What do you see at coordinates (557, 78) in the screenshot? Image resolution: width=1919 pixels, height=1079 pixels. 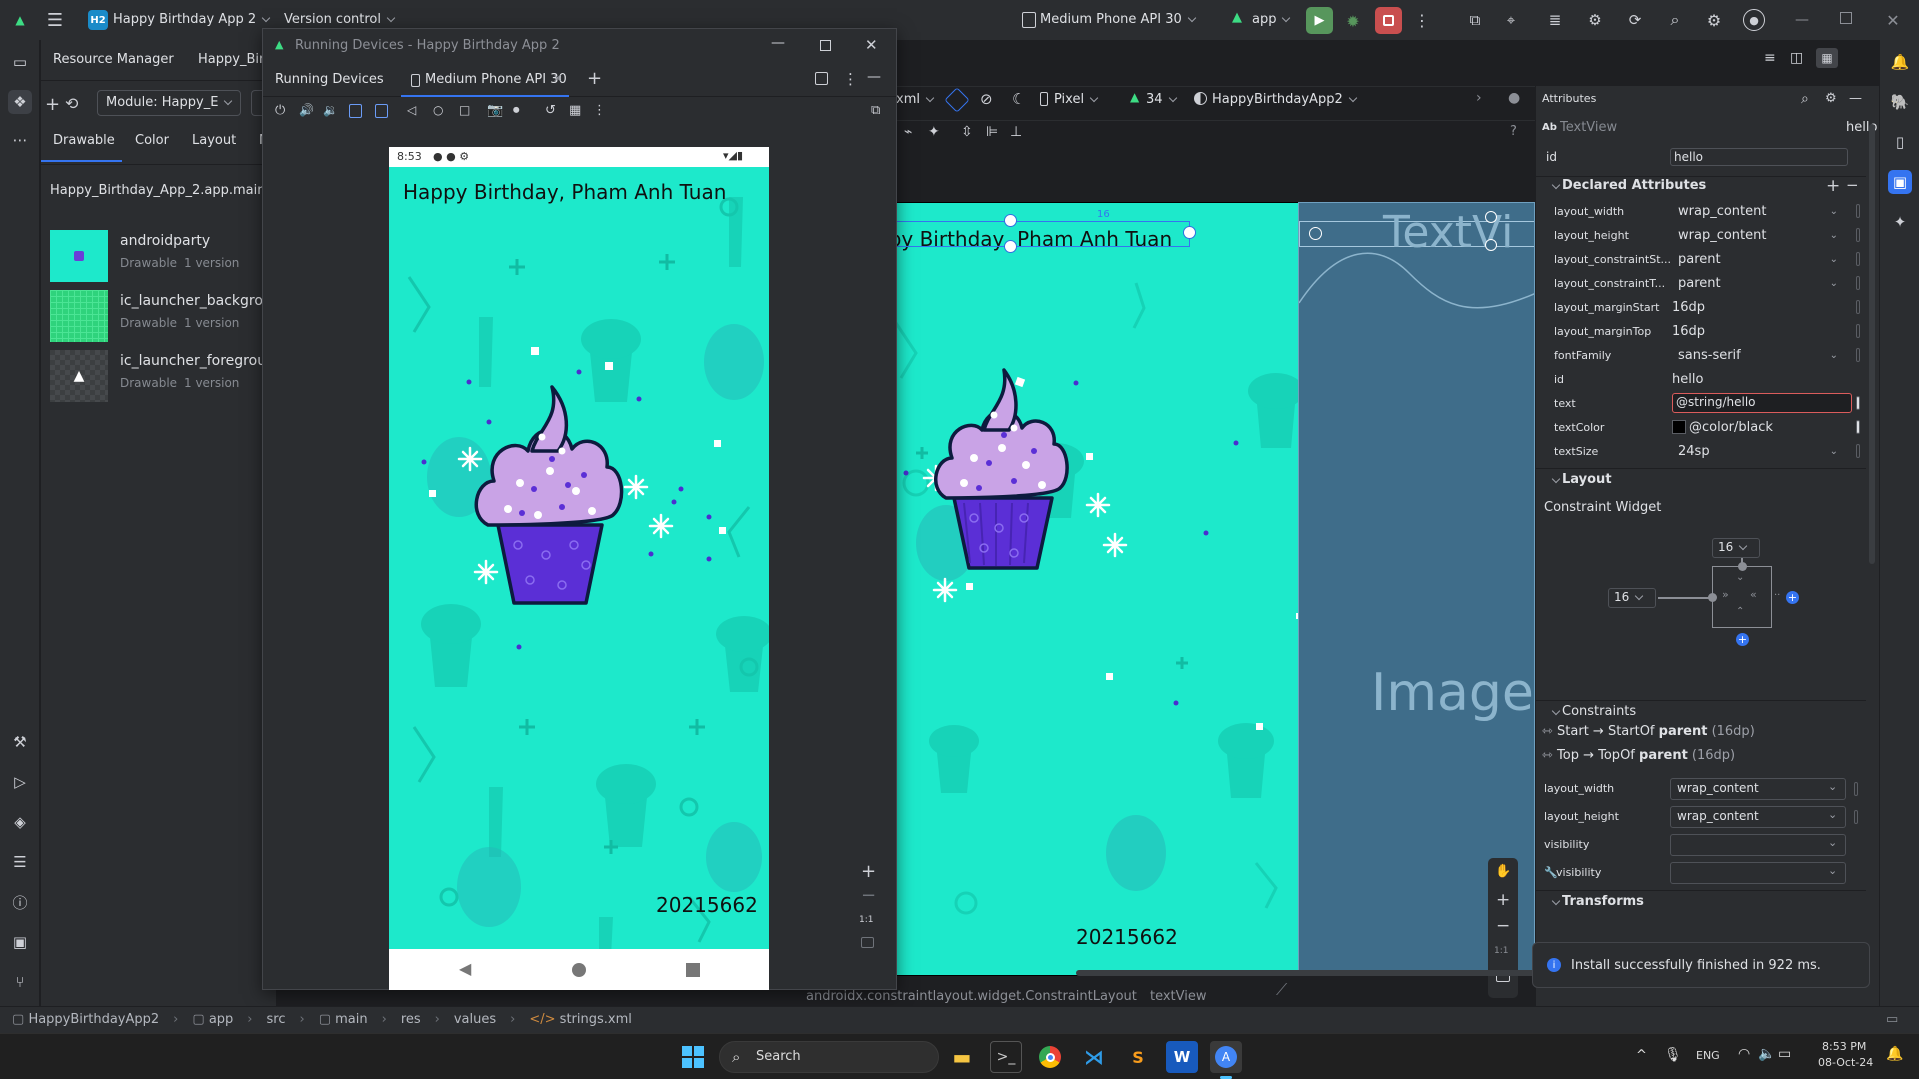 I see `tab-close-icon: ✕` at bounding box center [557, 78].